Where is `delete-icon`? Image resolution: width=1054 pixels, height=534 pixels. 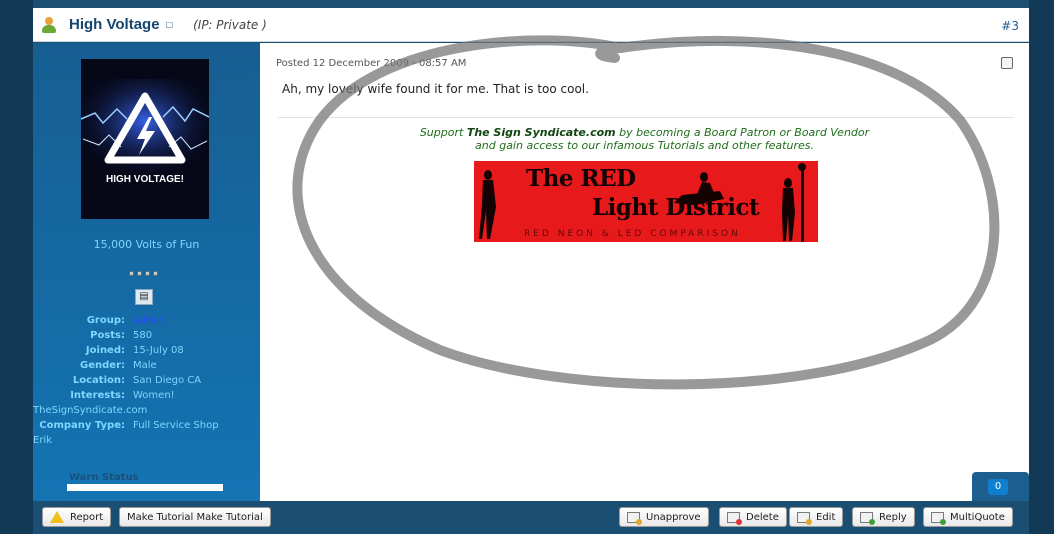 delete-icon is located at coordinates (734, 518).